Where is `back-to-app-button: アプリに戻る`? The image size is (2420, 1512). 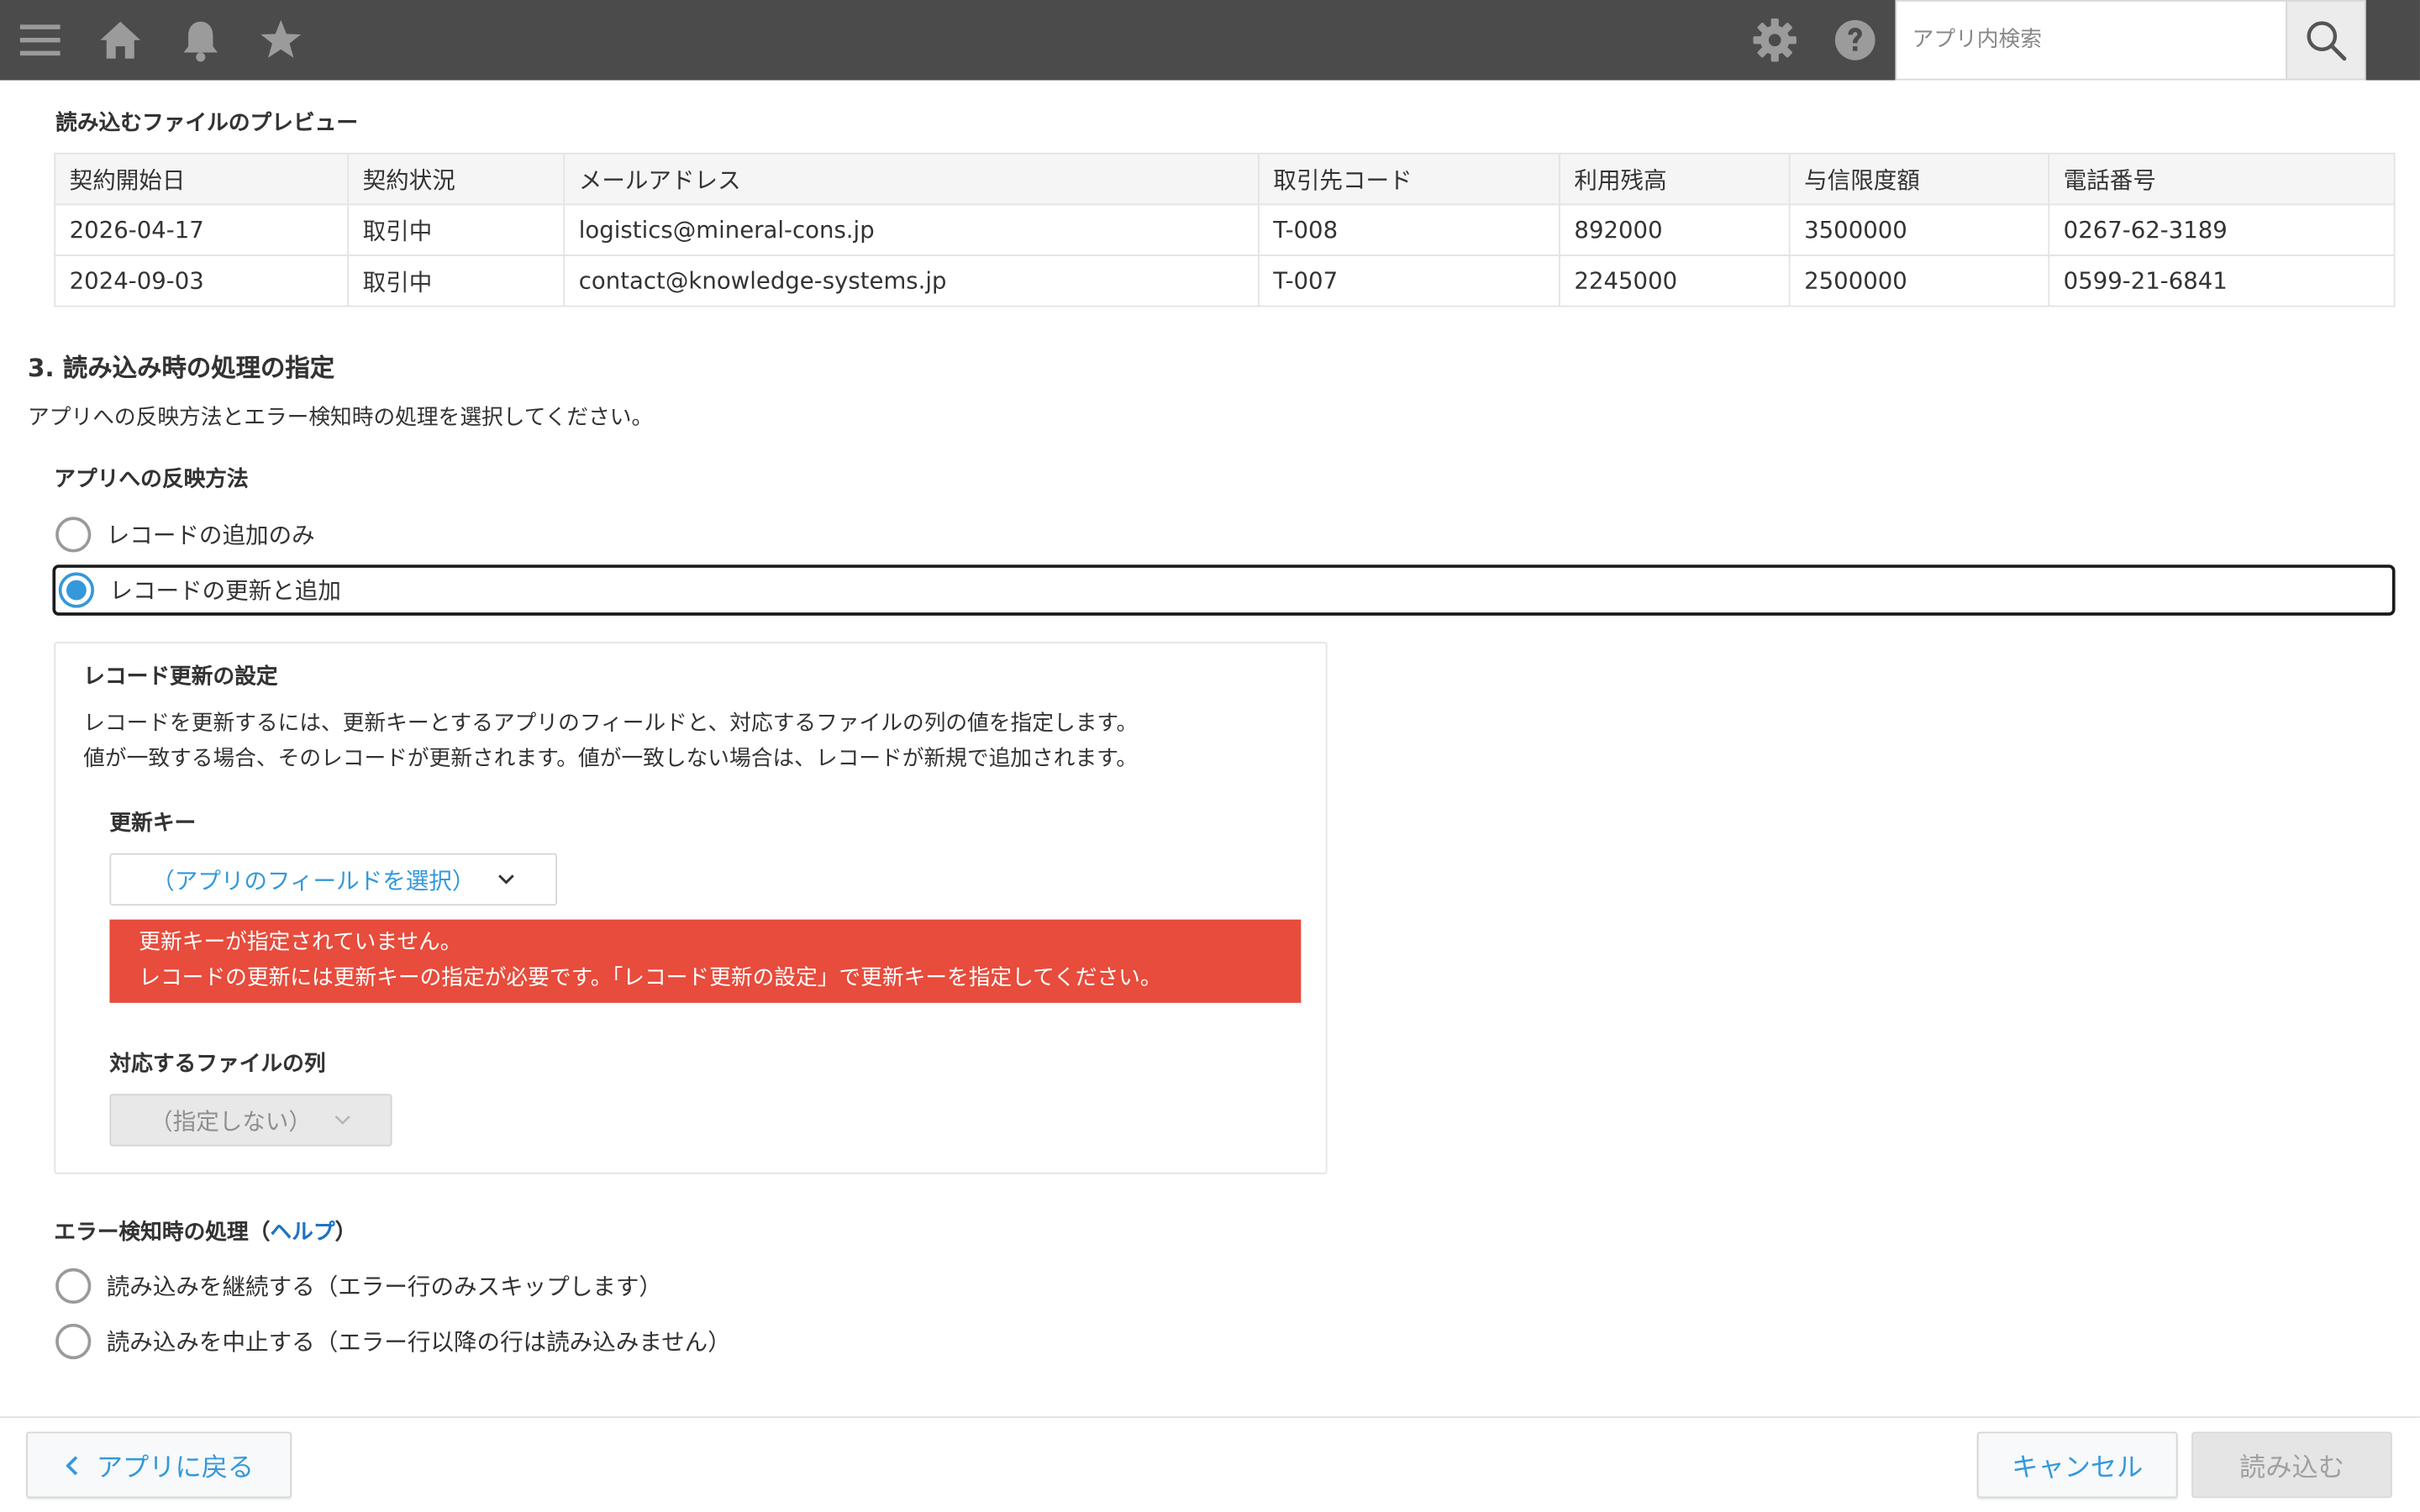
back-to-app-button: アプリに戻る is located at coordinates (159, 1465).